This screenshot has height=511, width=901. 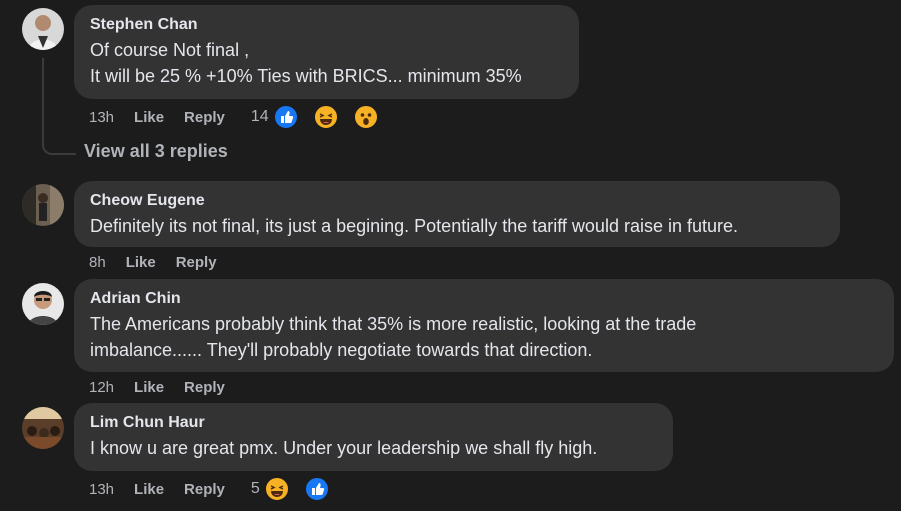 What do you see at coordinates (170, 50) in the screenshot?
I see `comment-line: Of course Not final ,` at bounding box center [170, 50].